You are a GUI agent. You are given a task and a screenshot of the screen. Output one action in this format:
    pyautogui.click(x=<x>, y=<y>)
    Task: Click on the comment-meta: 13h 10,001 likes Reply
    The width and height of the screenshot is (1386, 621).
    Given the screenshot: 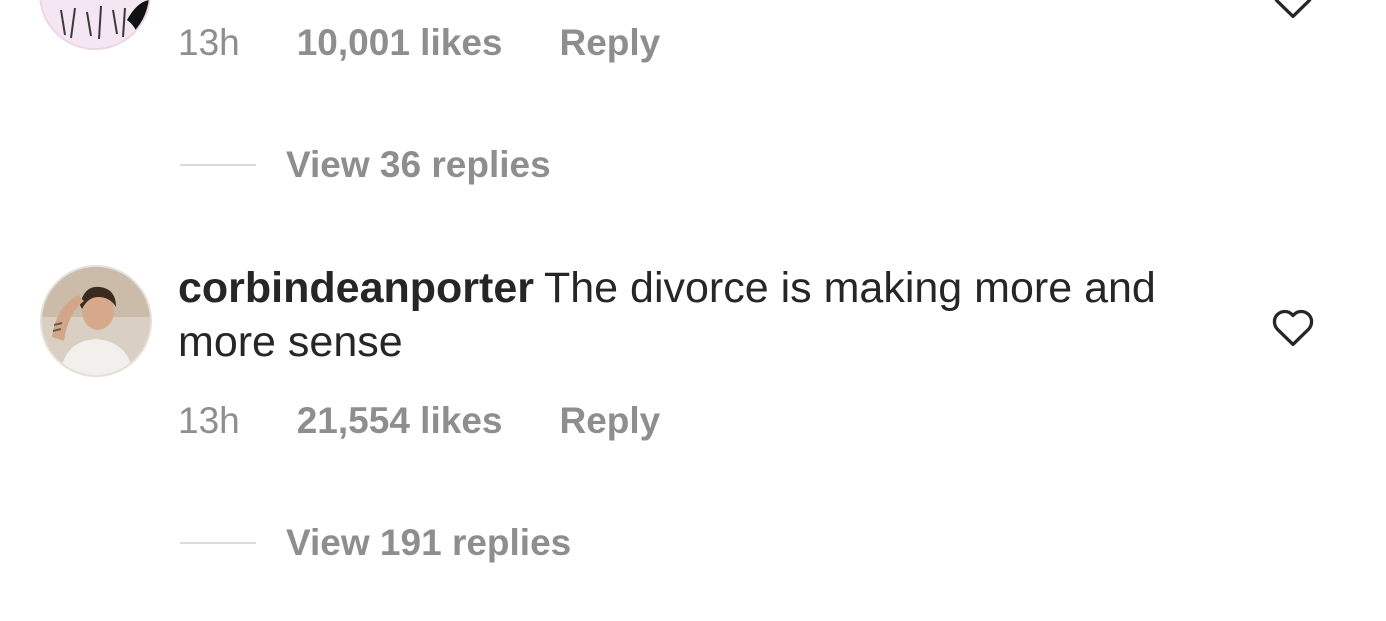 What is the action you would take?
    pyautogui.click(x=419, y=43)
    